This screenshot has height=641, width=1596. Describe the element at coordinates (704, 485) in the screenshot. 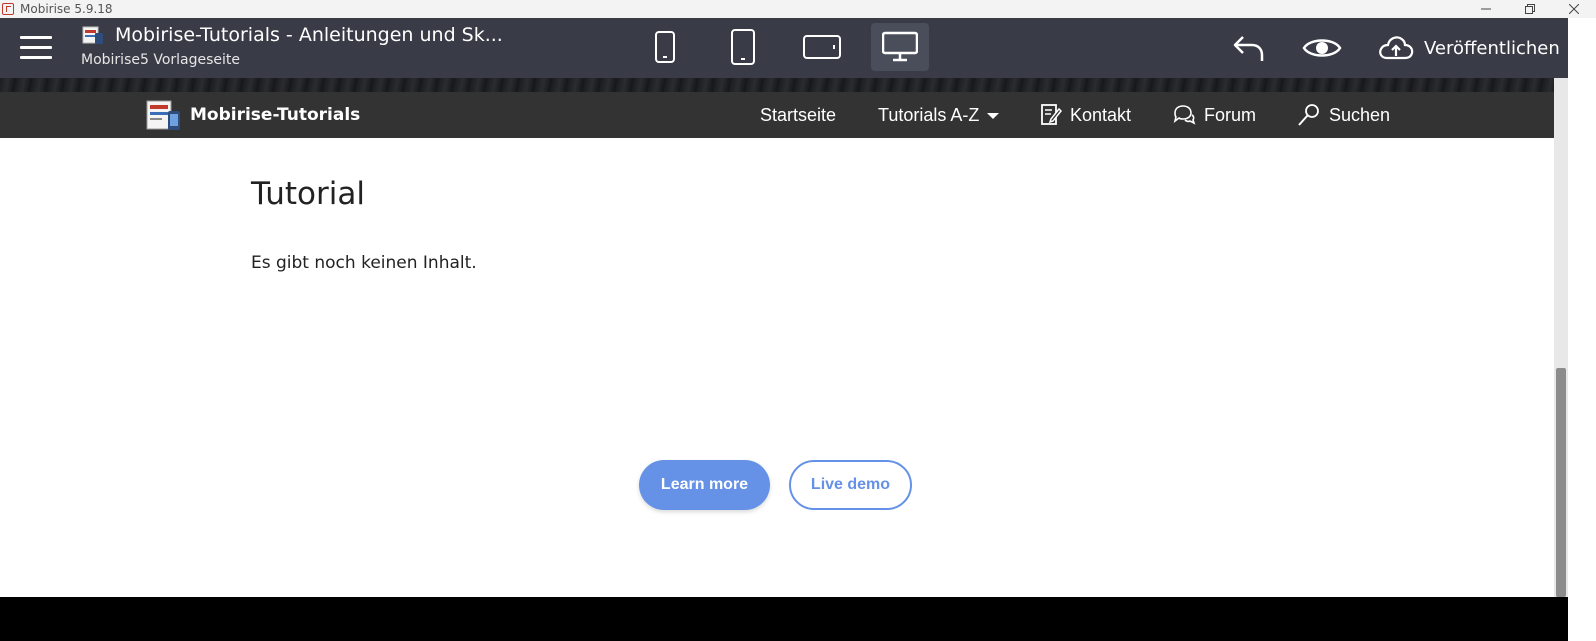

I see `learn-more-button: Learn more` at that location.